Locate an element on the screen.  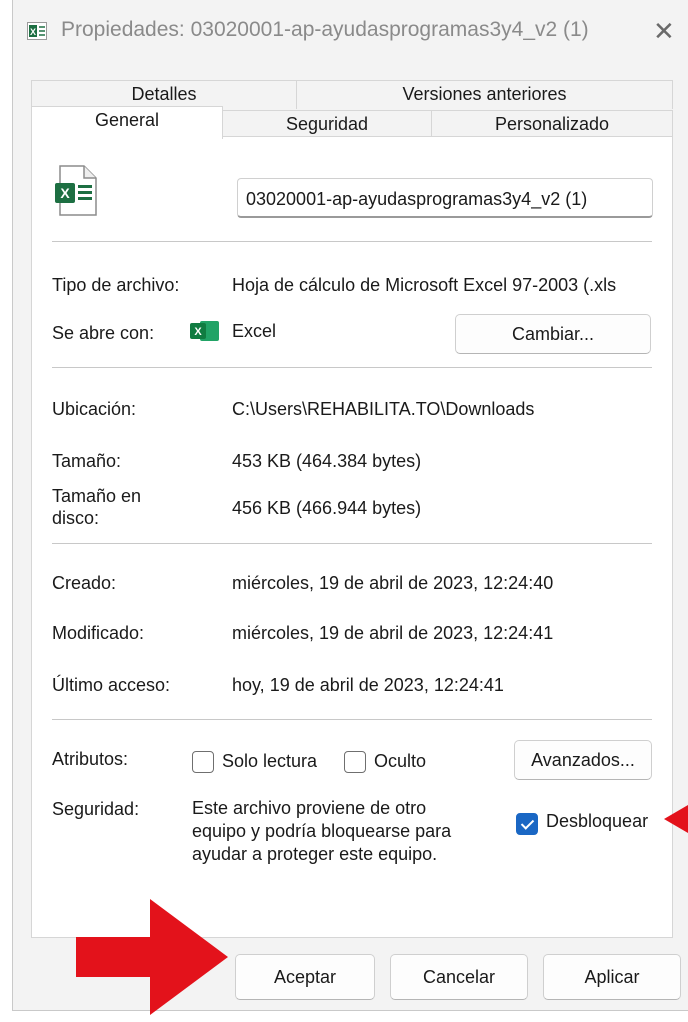
unblock-label: Desbloquear is located at coordinates (599, 821).